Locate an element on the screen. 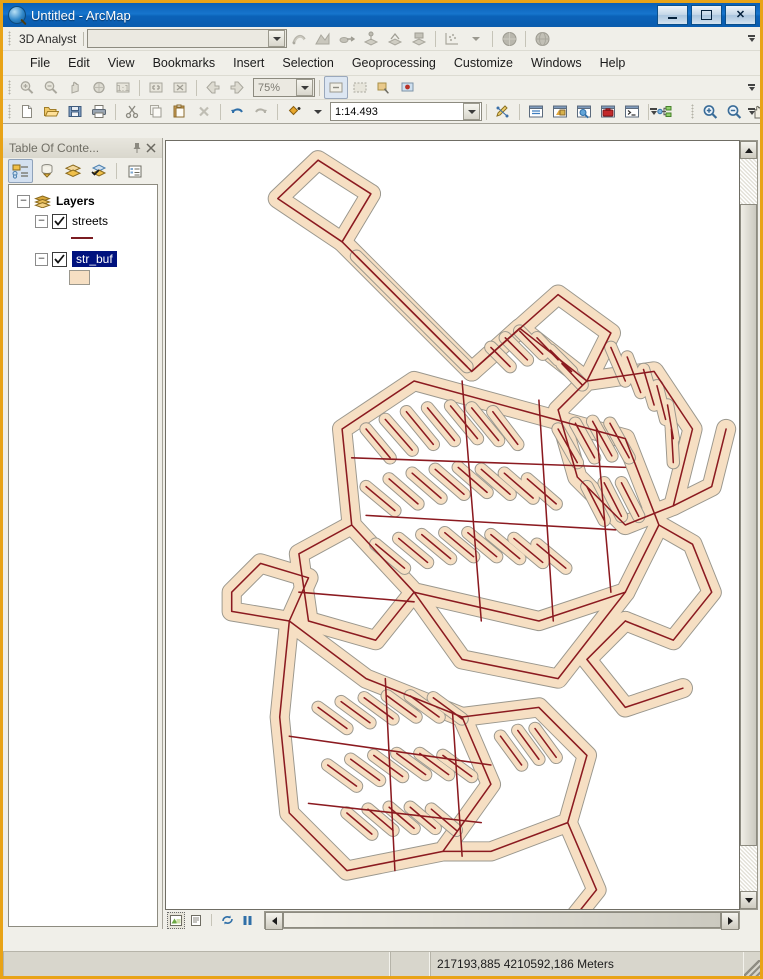 Image resolution: width=763 pixels, height=979 pixels. data-view-button is located at coordinates (176, 920).